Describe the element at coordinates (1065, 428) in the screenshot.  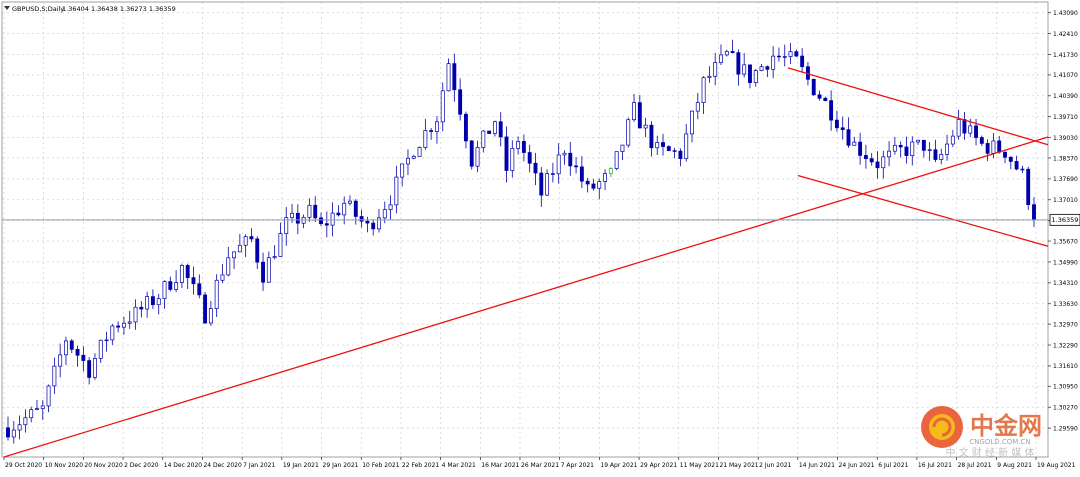
I see `y-tick-label: 1.29590` at that location.